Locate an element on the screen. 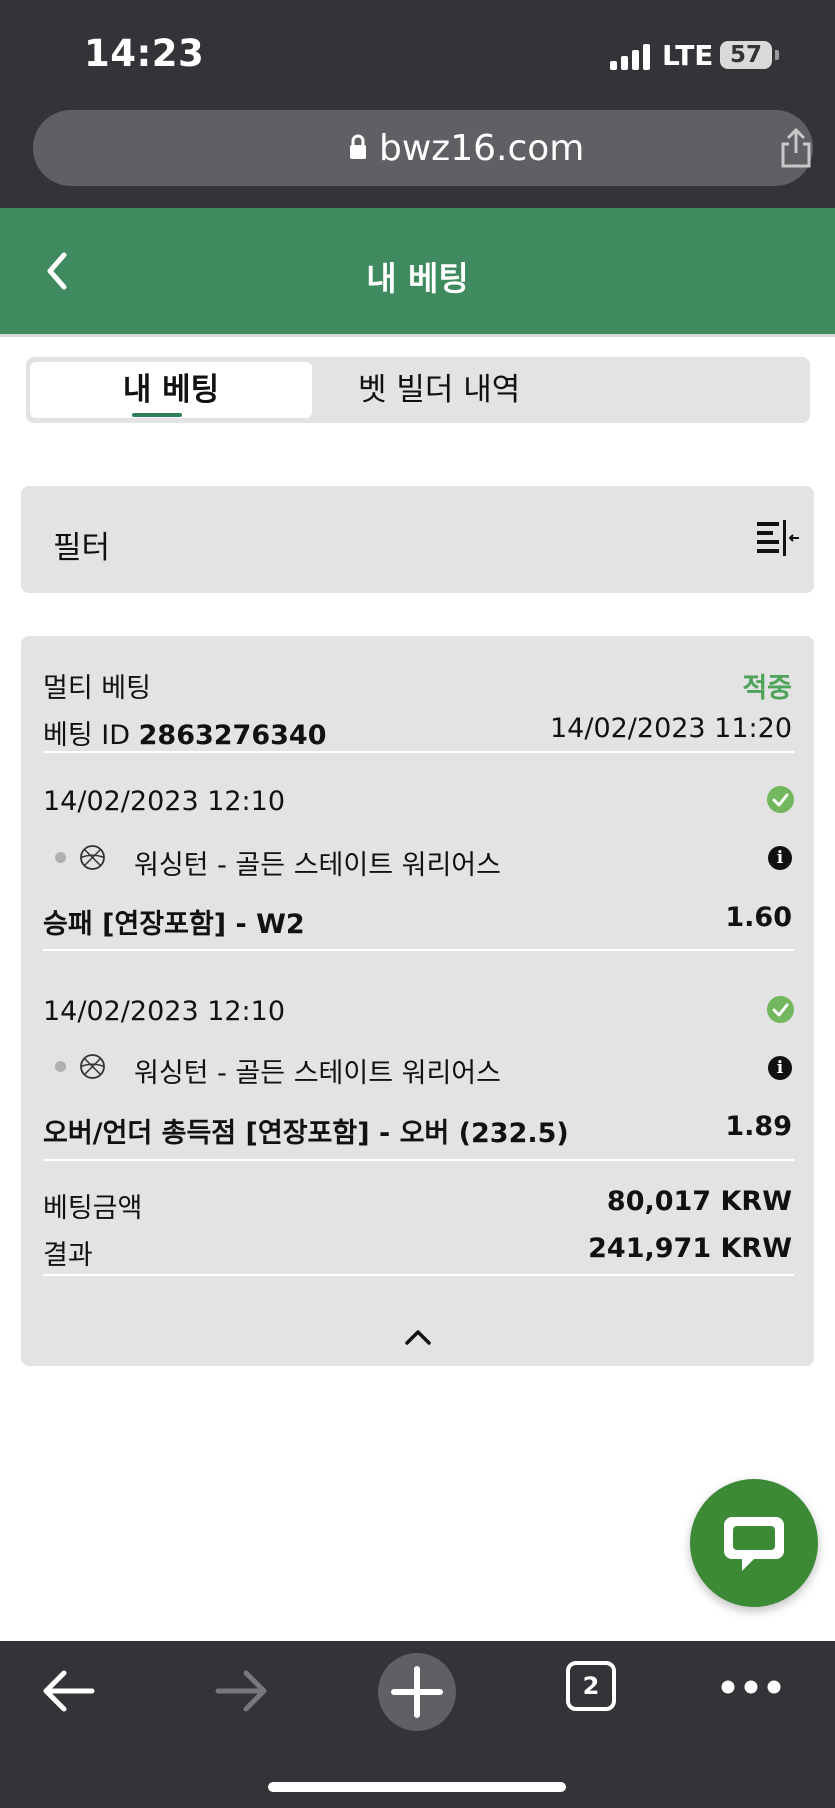  active-tab-indicator is located at coordinates (157, 415).